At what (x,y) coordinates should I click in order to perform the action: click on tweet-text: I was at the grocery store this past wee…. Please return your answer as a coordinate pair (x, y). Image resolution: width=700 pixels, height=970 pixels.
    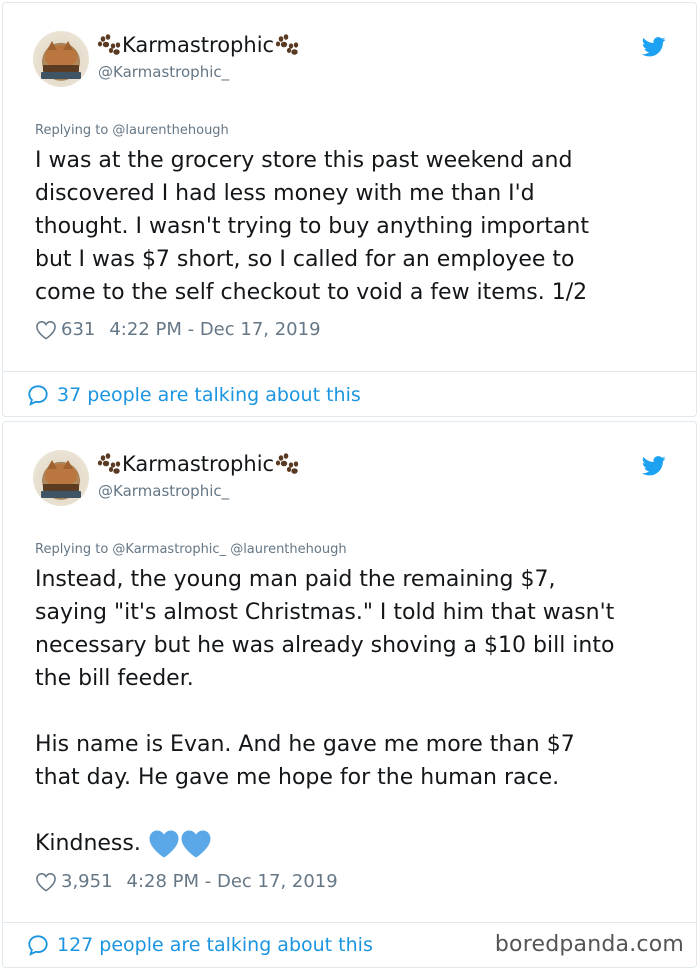
    Looking at the image, I should click on (312, 226).